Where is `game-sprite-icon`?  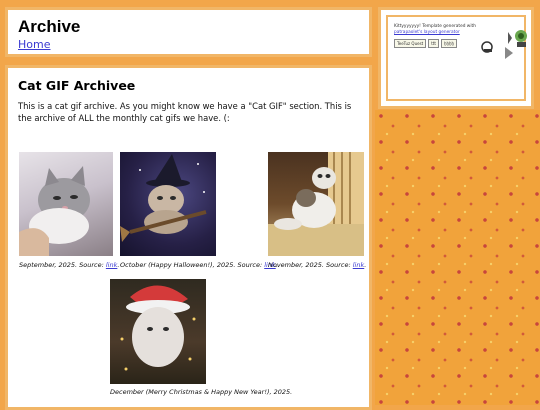 game-sprite-icon is located at coordinates (487, 47).